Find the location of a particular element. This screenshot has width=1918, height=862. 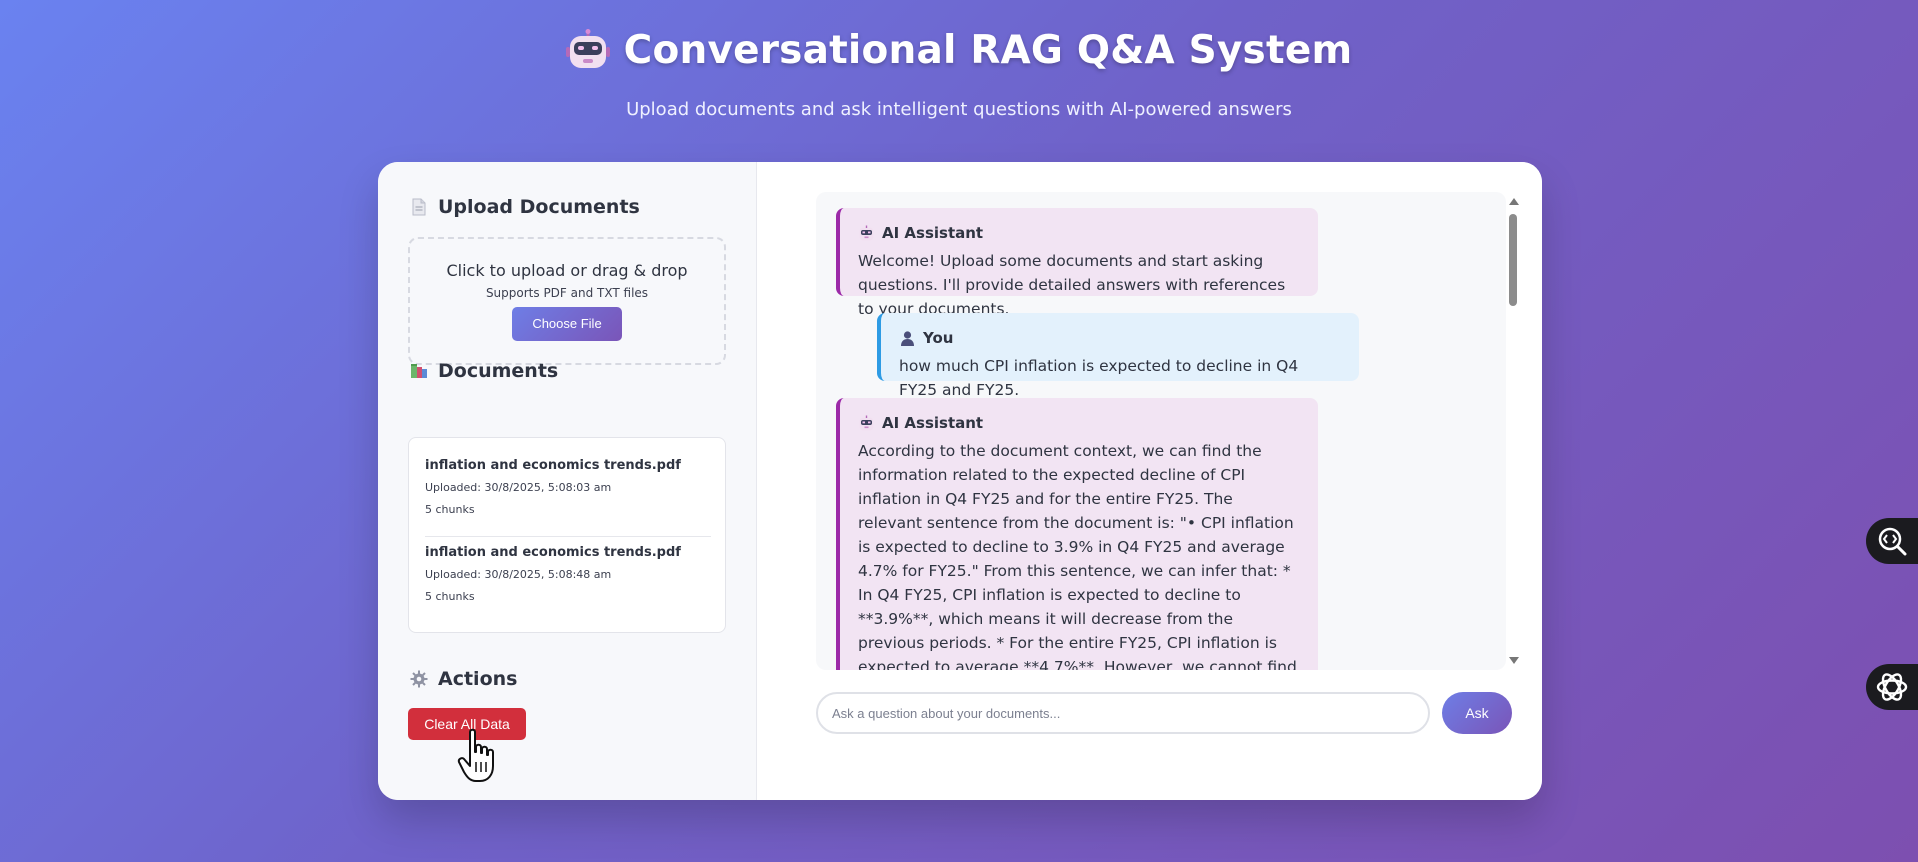

person-icon is located at coordinates (907, 338).